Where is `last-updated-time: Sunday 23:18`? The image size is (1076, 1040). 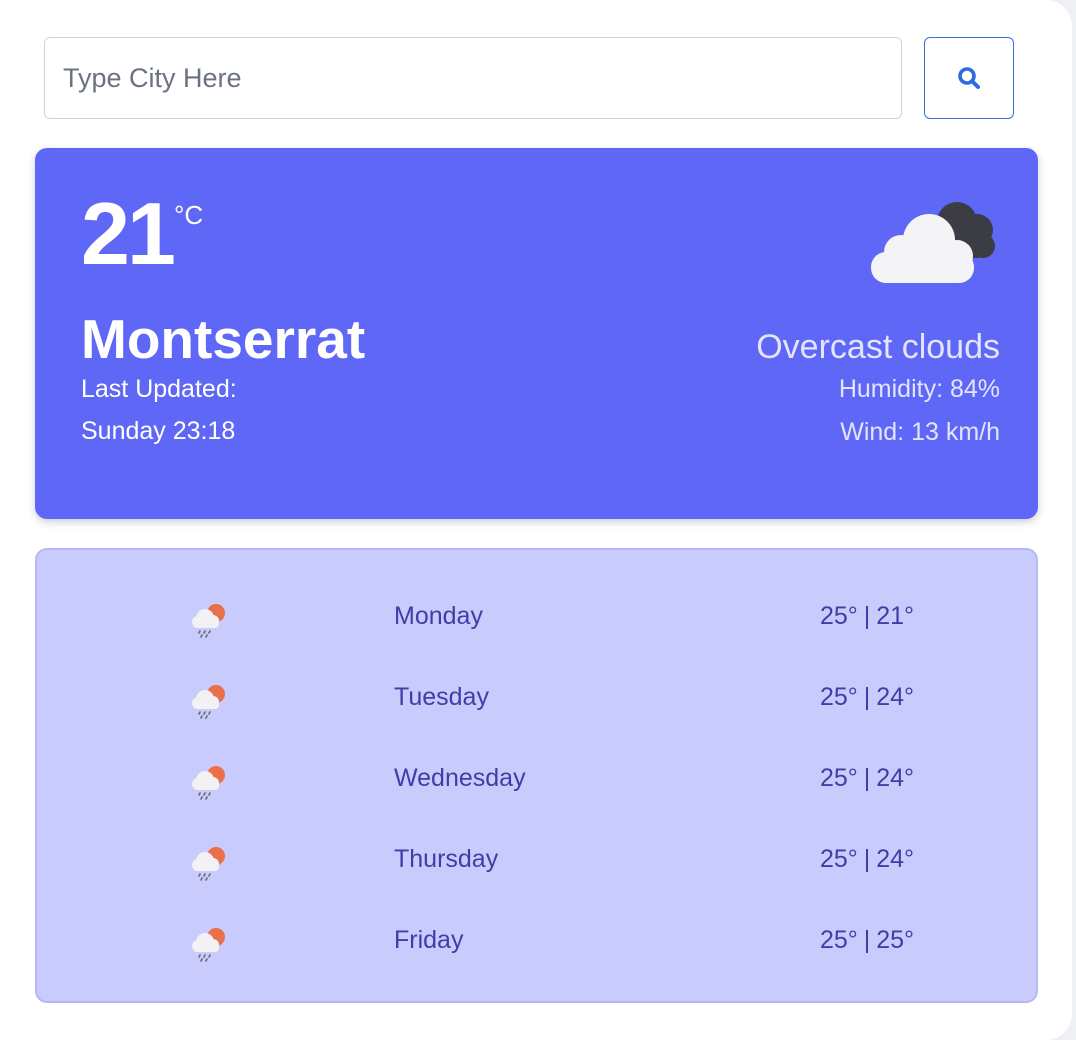
last-updated-time: Sunday 23:18 is located at coordinates (158, 431).